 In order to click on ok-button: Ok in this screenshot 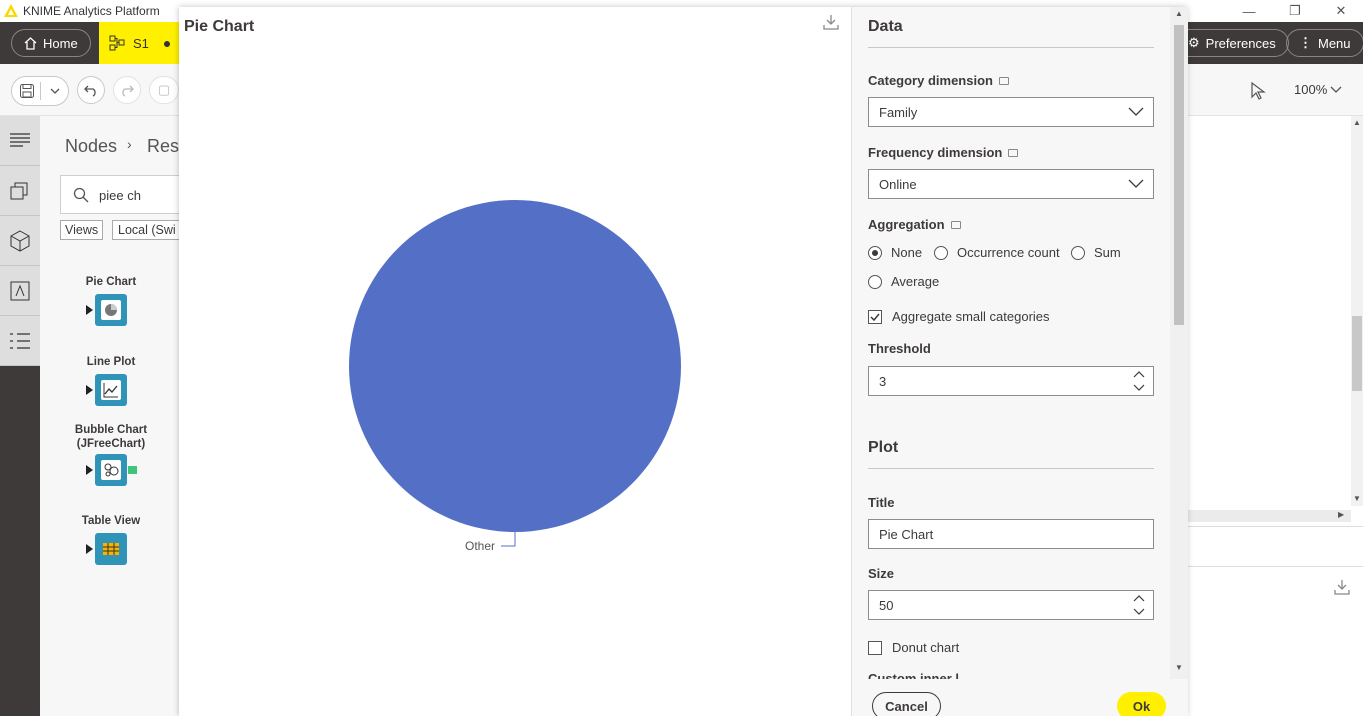, I will do `click(1141, 704)`.